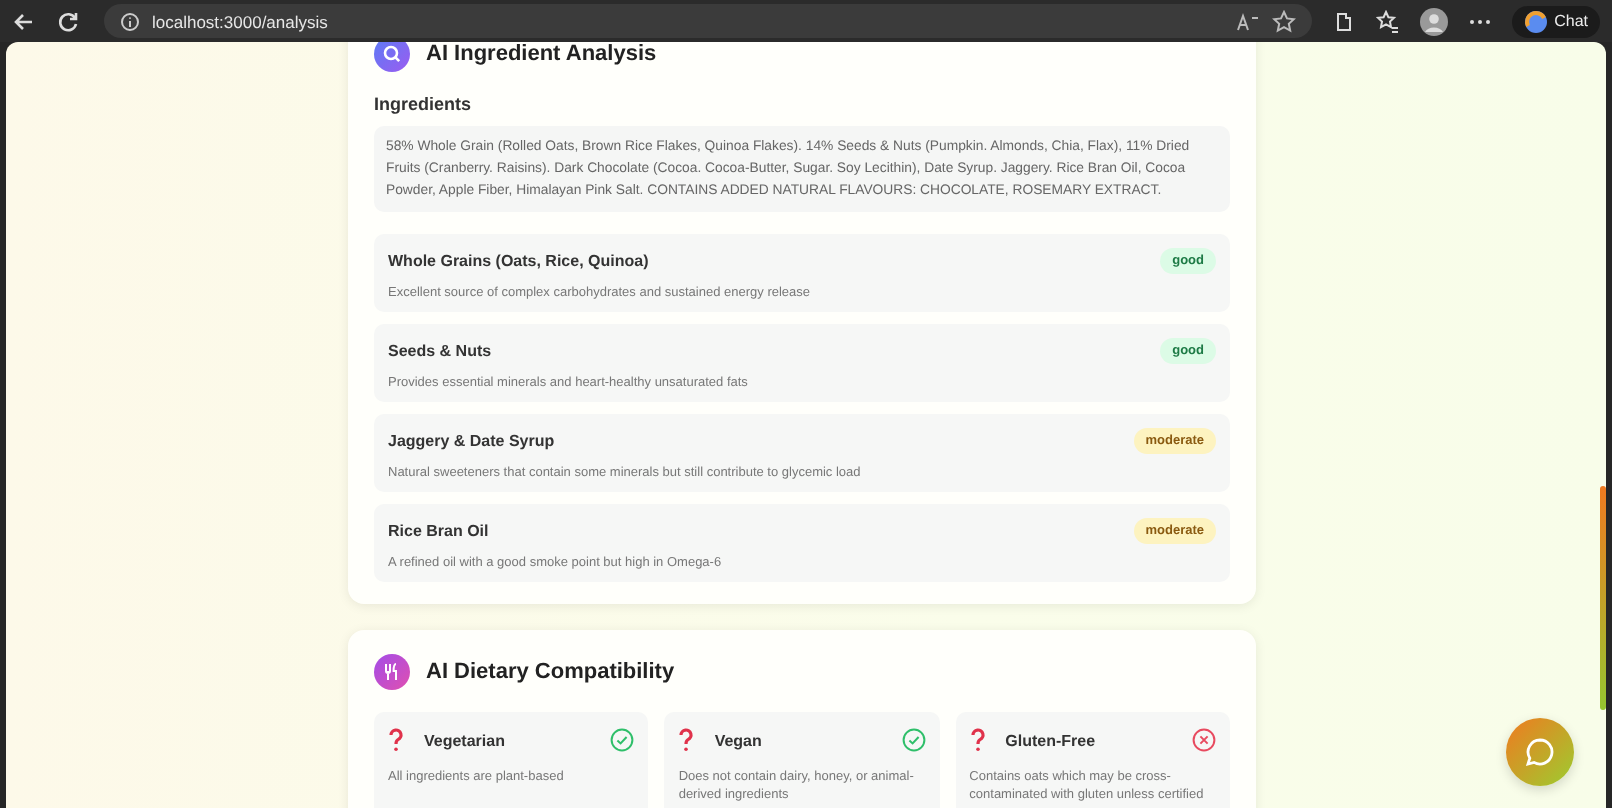 This screenshot has height=808, width=1612. I want to click on chat-button: Chat, so click(1556, 21).